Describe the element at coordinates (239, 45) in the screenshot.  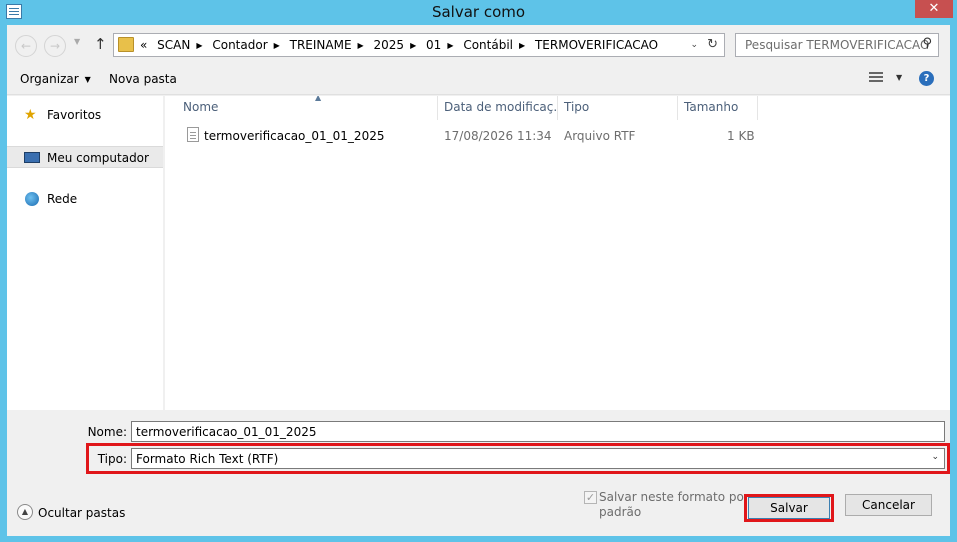
I see `breadcrumb-item: Contador` at that location.